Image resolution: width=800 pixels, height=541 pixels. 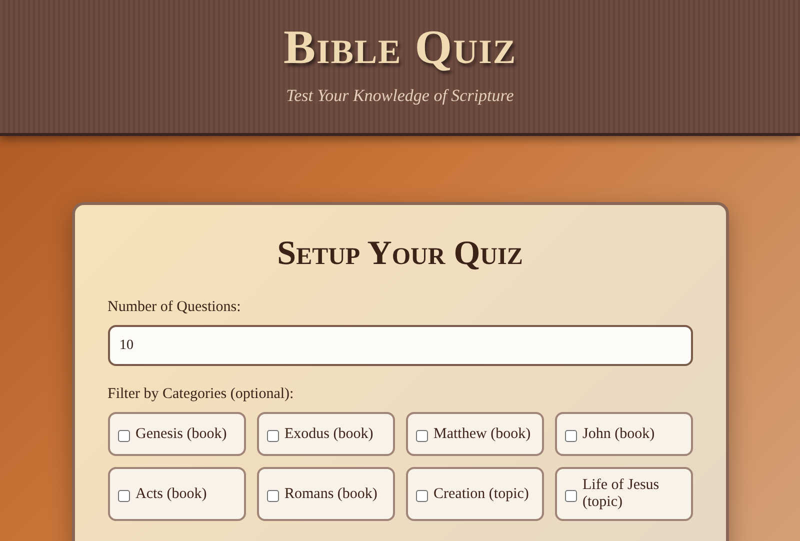 I want to click on category-option: Life of Jesus (topic), so click(x=623, y=494).